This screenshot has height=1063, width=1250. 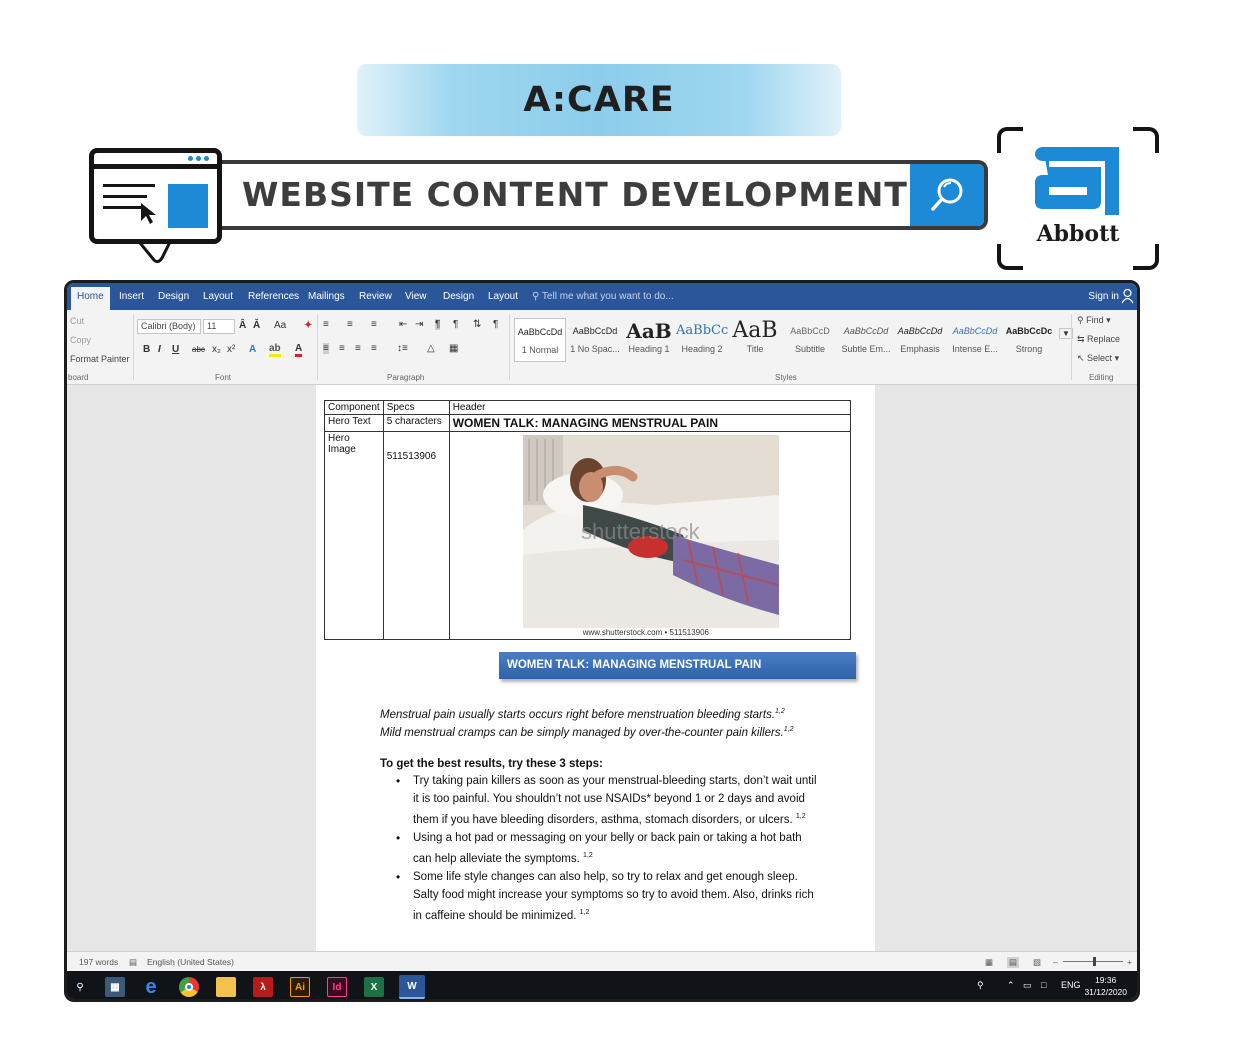 I want to click on read-mode-icon: ▦, so click(x=989, y=962).